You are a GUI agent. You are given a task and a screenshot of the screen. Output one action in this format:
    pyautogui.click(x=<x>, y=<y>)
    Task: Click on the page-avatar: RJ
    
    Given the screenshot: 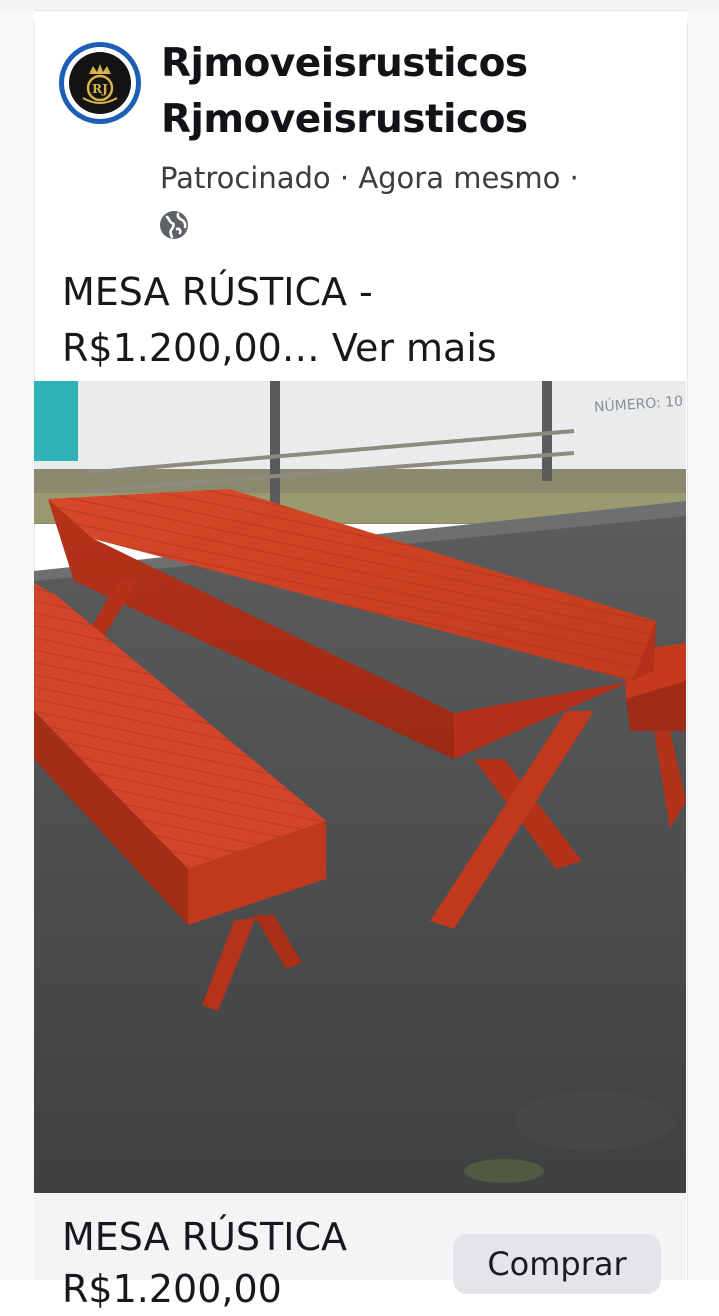 What is the action you would take?
    pyautogui.click(x=100, y=83)
    